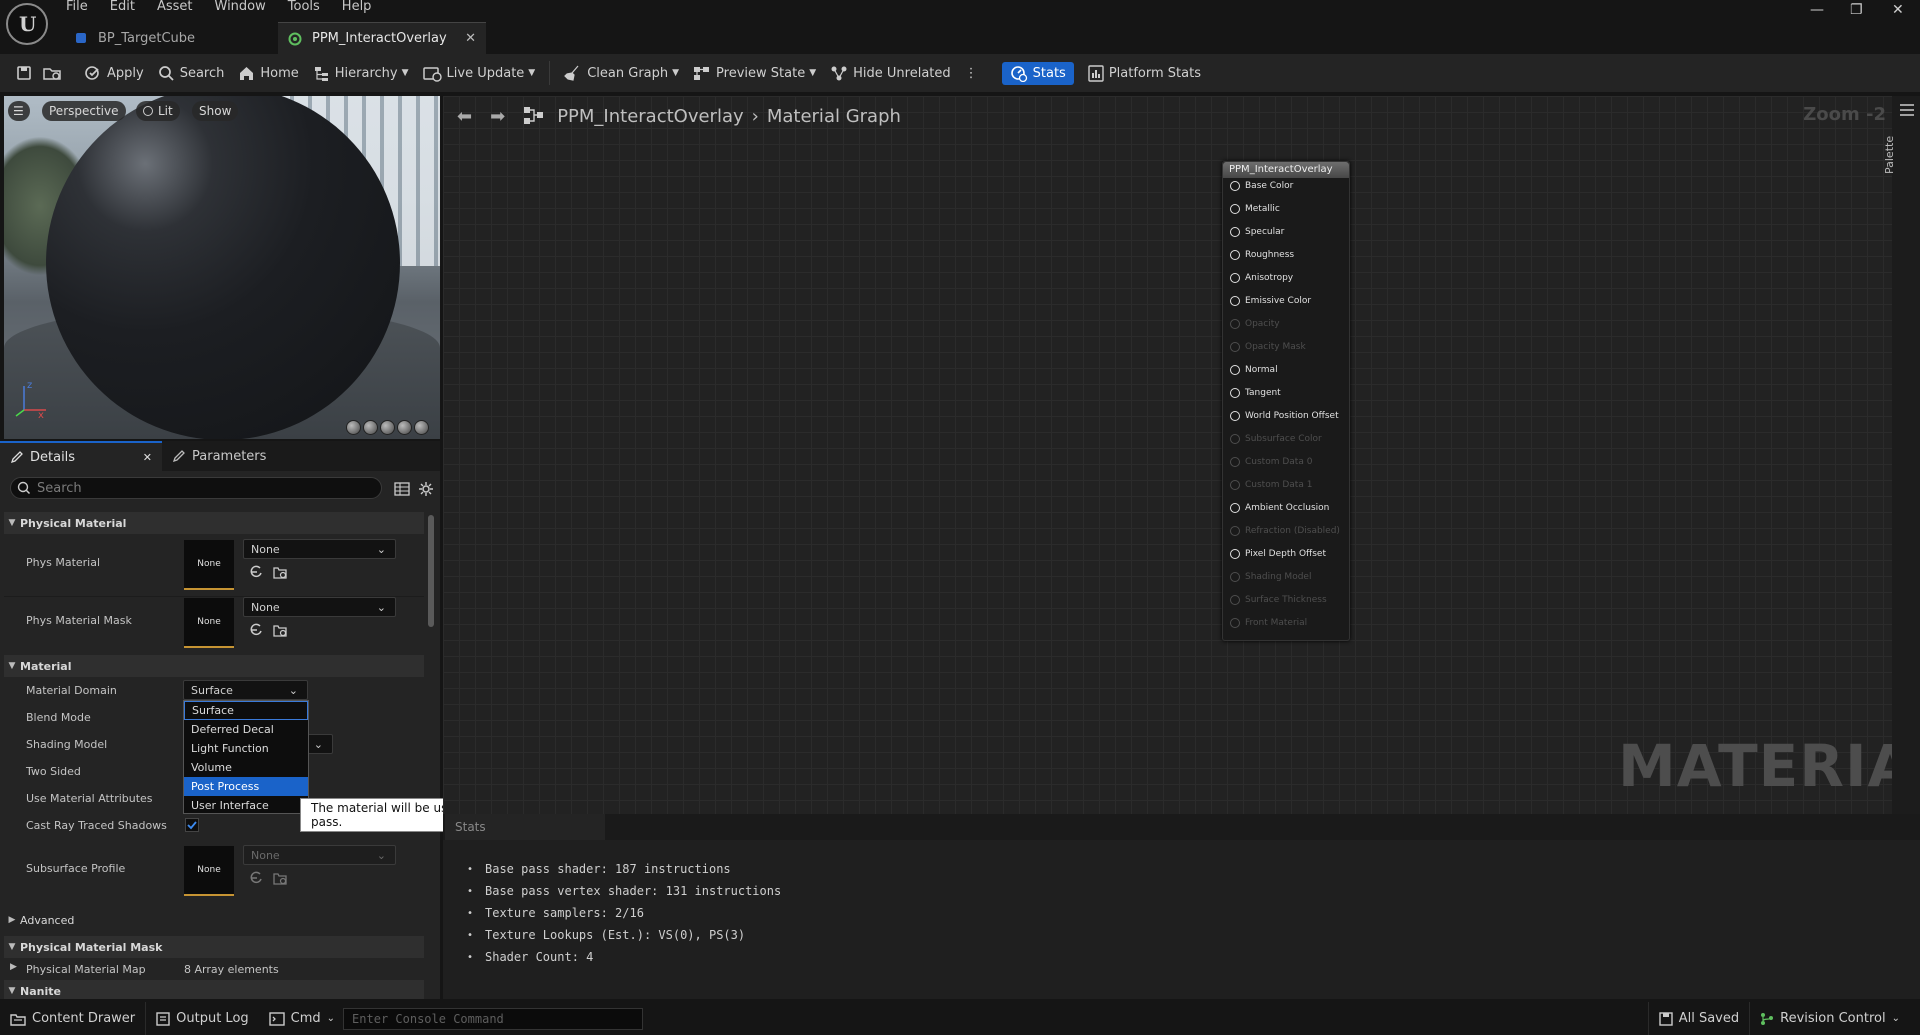 The height and width of the screenshot is (1035, 1920). I want to click on output-log-button: Output Log, so click(202, 1018).